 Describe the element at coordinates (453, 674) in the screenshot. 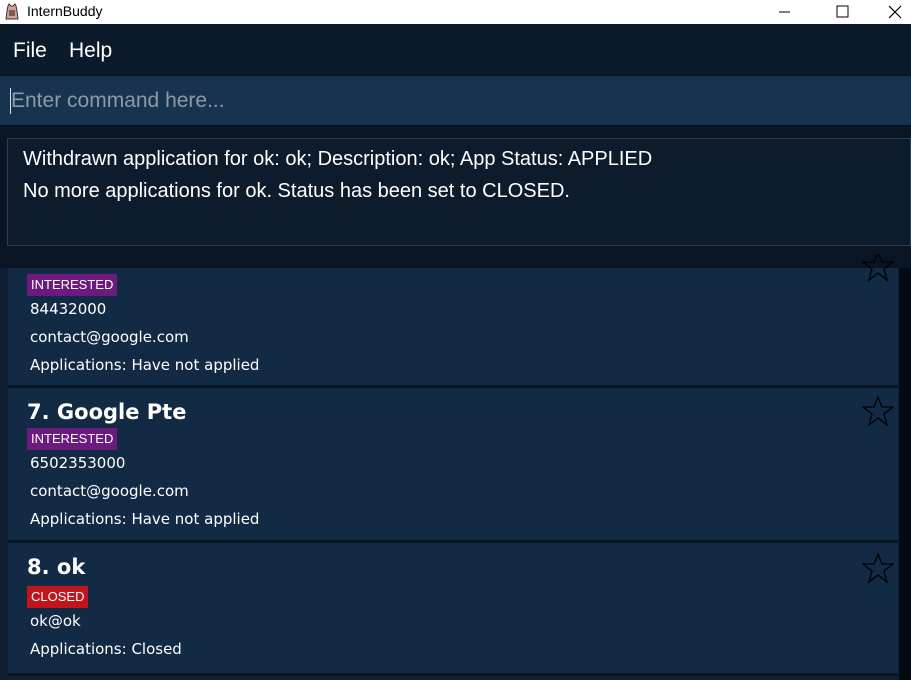

I see `card-divider` at that location.